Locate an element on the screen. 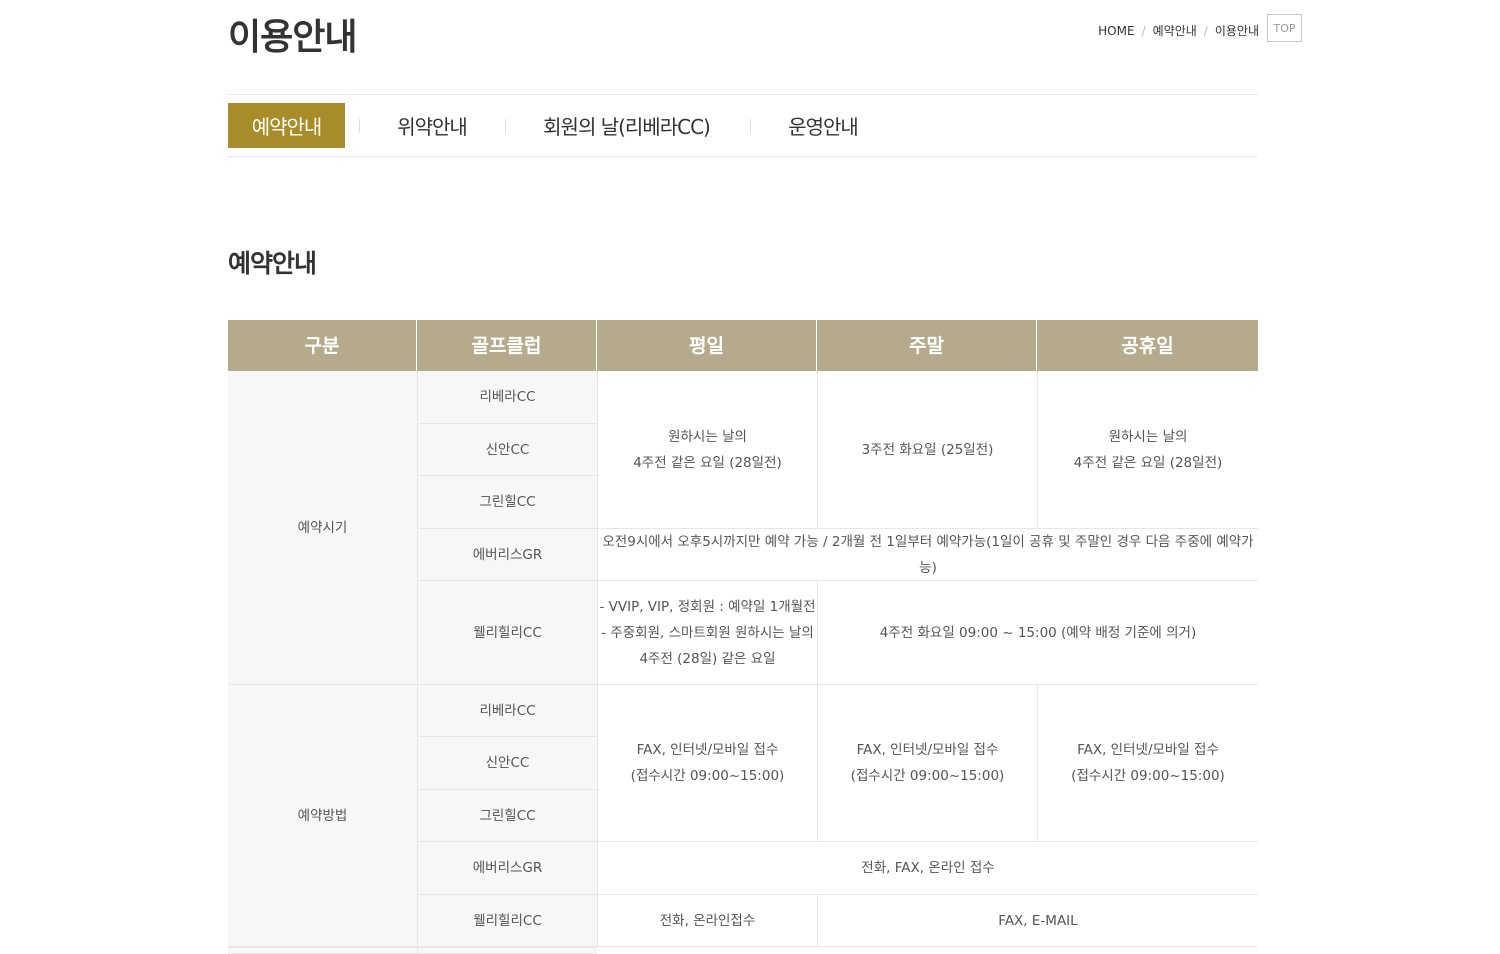  breadcrumb: HOME / 예약안내 / 이용안내 is located at coordinates (1178, 30).